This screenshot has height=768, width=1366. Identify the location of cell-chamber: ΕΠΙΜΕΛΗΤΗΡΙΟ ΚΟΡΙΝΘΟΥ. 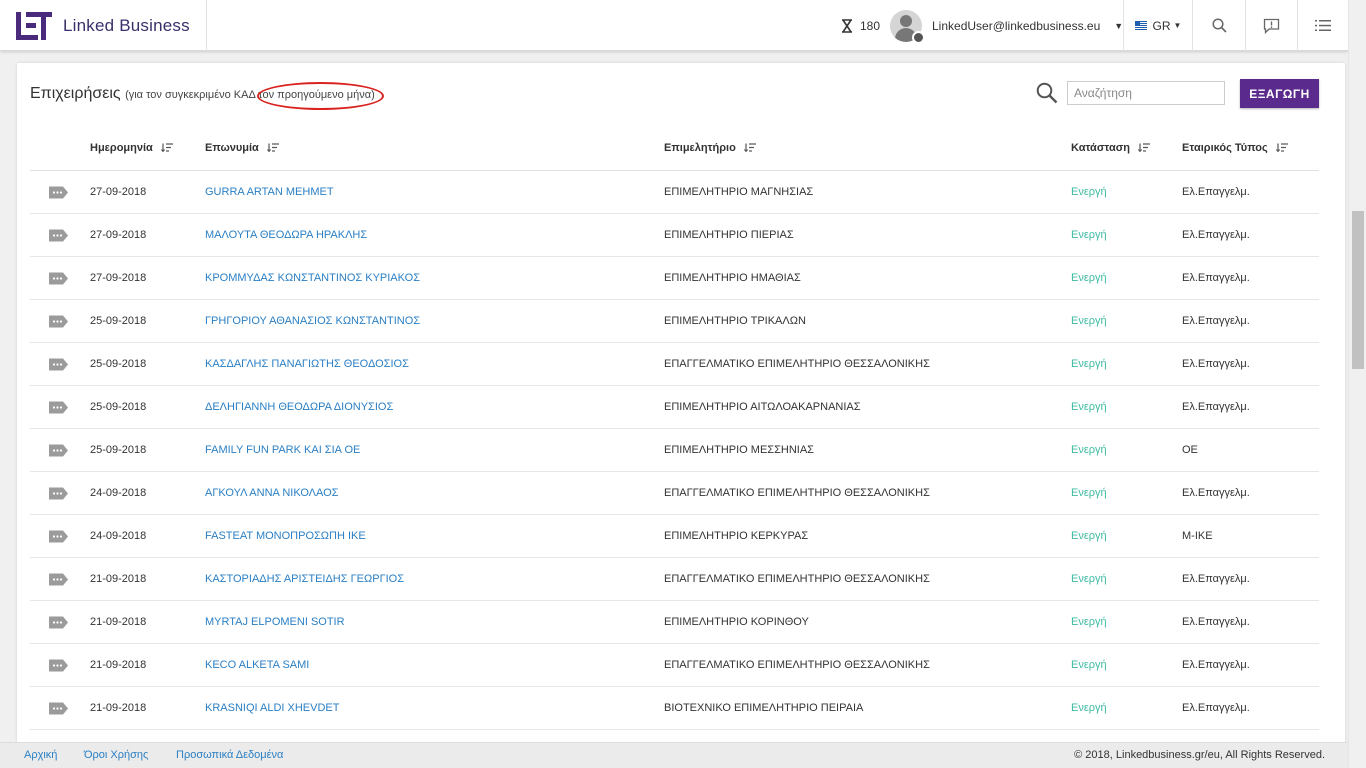
(736, 622).